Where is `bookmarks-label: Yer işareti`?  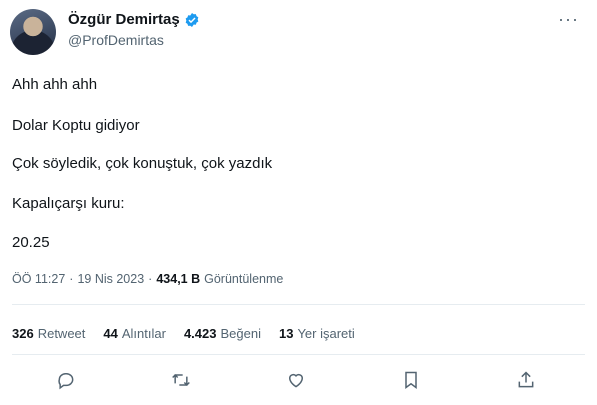
bookmarks-label: Yer işareti is located at coordinates (326, 333).